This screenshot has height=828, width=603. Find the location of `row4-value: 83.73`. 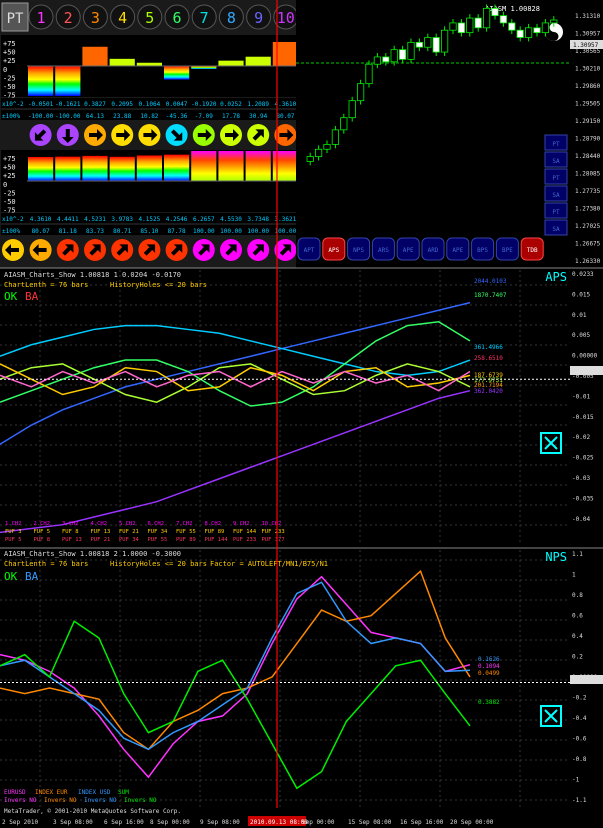

row4-value: 83.73 is located at coordinates (95, 231).